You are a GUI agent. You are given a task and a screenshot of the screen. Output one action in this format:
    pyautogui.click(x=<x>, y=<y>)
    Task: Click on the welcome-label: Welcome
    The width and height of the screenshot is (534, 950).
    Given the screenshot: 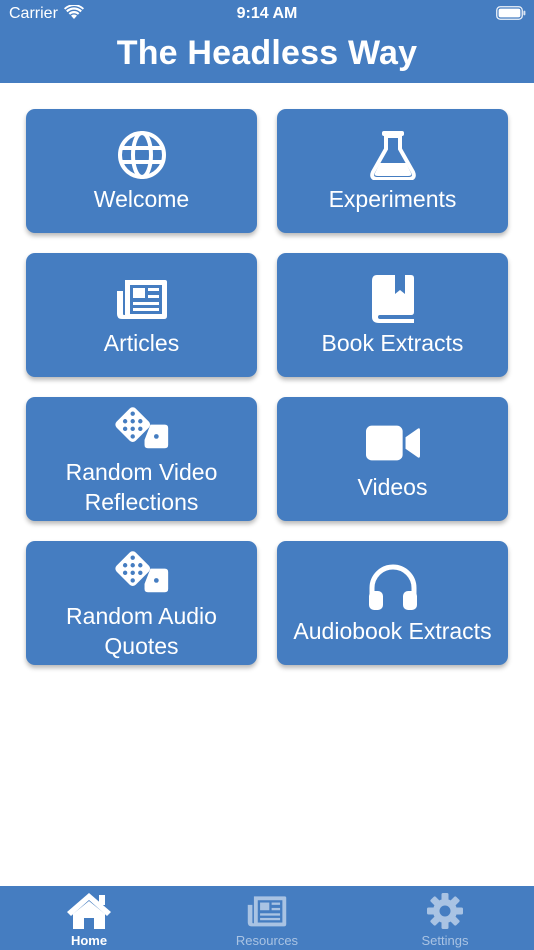 What is the action you would take?
    pyautogui.click(x=141, y=199)
    